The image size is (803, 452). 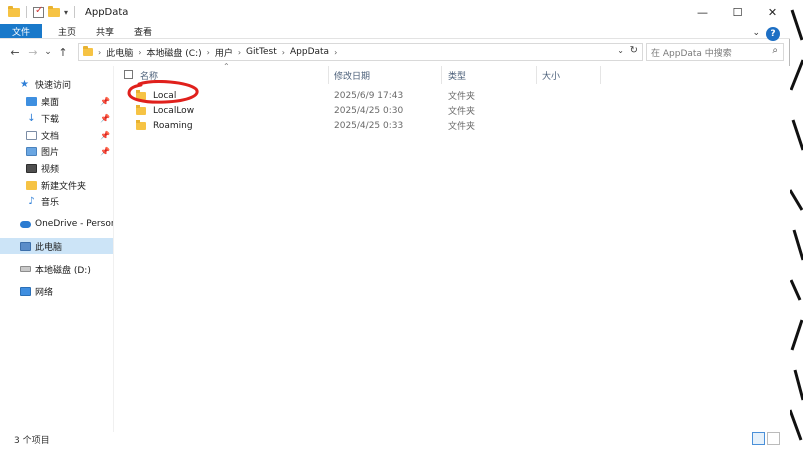 I want to click on search-box: 在 AppData 中搜索 ⌕, so click(x=715, y=52).